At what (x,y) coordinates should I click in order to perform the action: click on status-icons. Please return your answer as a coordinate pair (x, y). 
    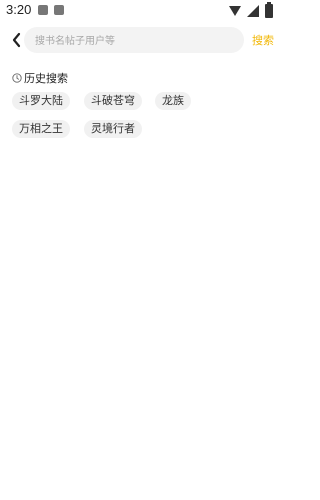
    Looking at the image, I should click on (251, 10).